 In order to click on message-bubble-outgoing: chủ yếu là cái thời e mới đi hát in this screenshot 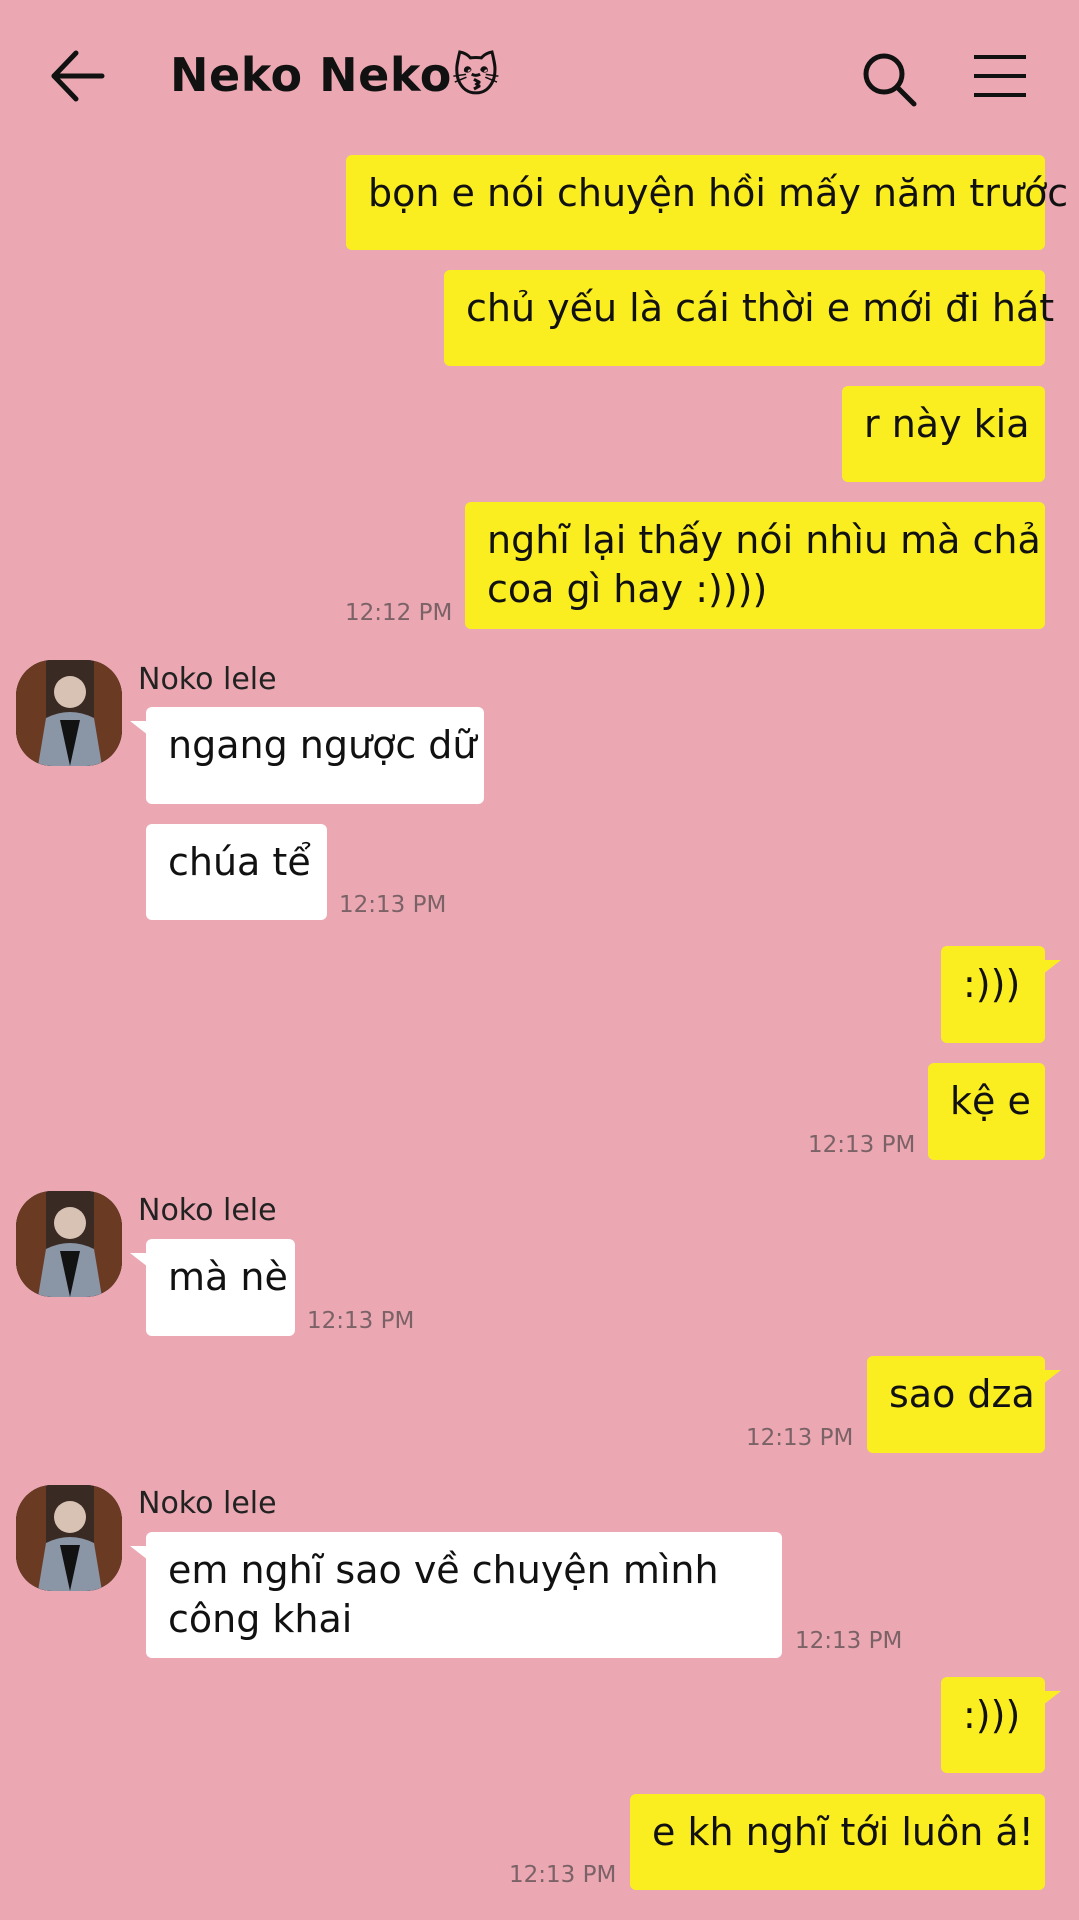, I will do `click(749, 318)`.